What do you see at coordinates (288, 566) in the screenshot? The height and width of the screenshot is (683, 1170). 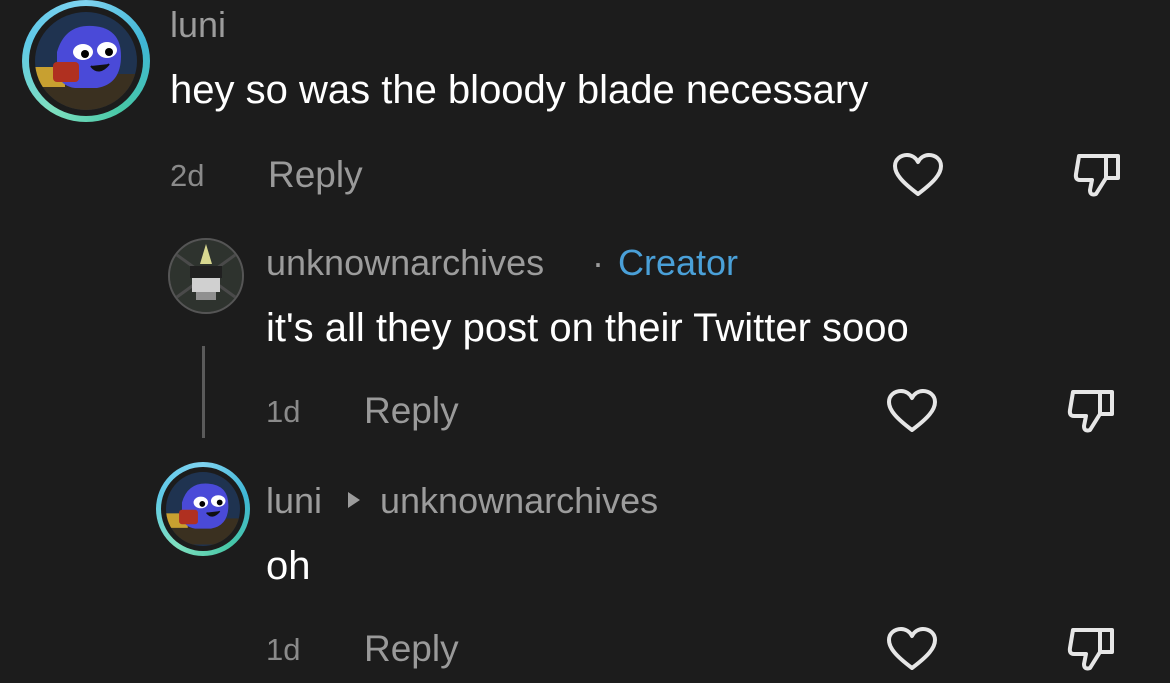 I see `comment-text: oh` at bounding box center [288, 566].